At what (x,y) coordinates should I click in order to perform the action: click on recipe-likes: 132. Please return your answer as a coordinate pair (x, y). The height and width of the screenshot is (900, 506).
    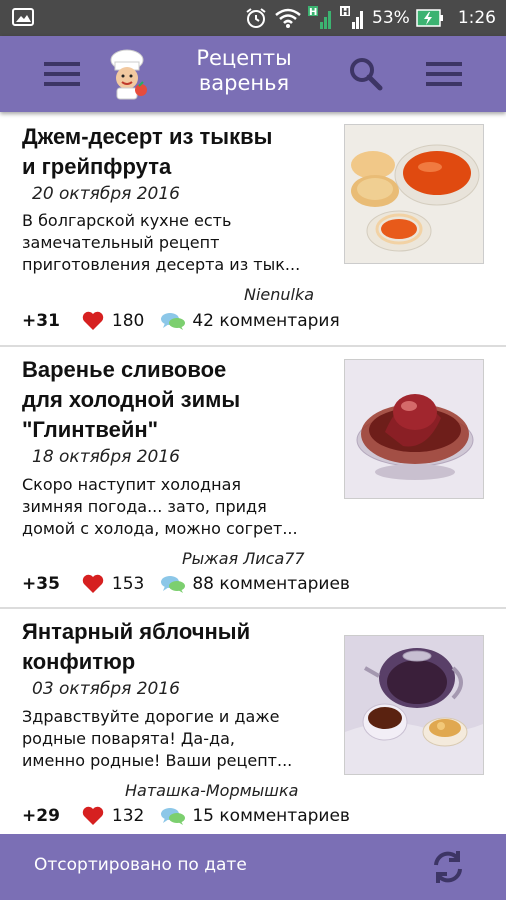
    Looking at the image, I should click on (128, 816).